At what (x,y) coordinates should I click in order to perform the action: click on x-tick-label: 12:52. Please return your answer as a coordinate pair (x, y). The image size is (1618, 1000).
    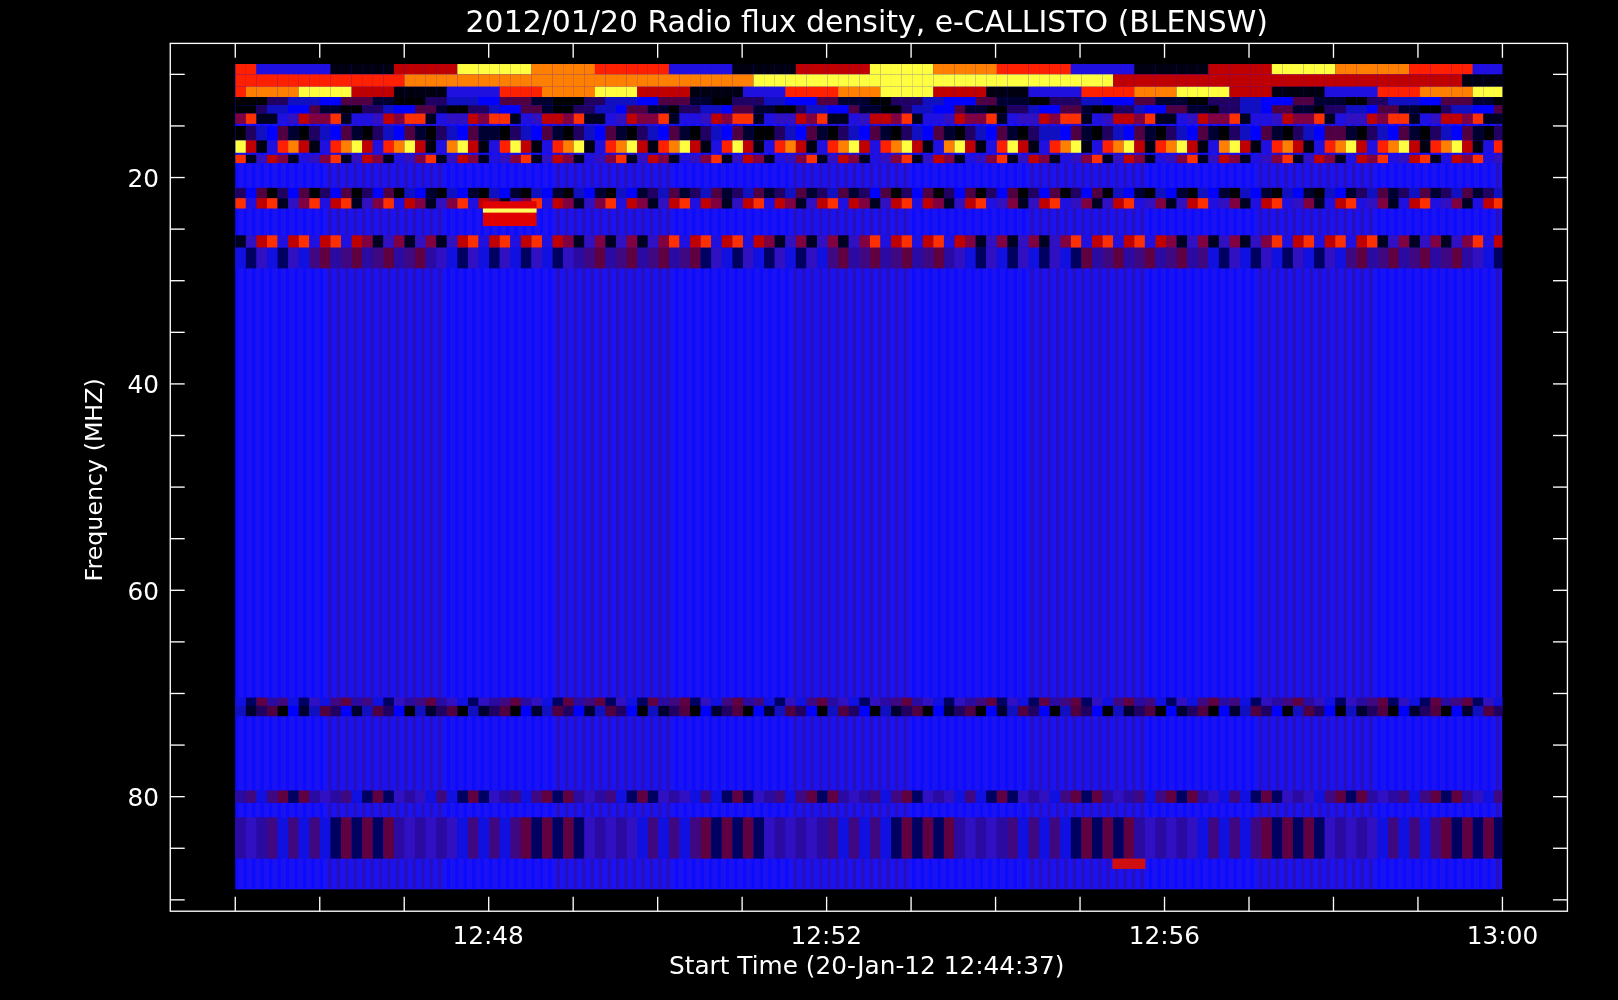
    Looking at the image, I should click on (826, 936).